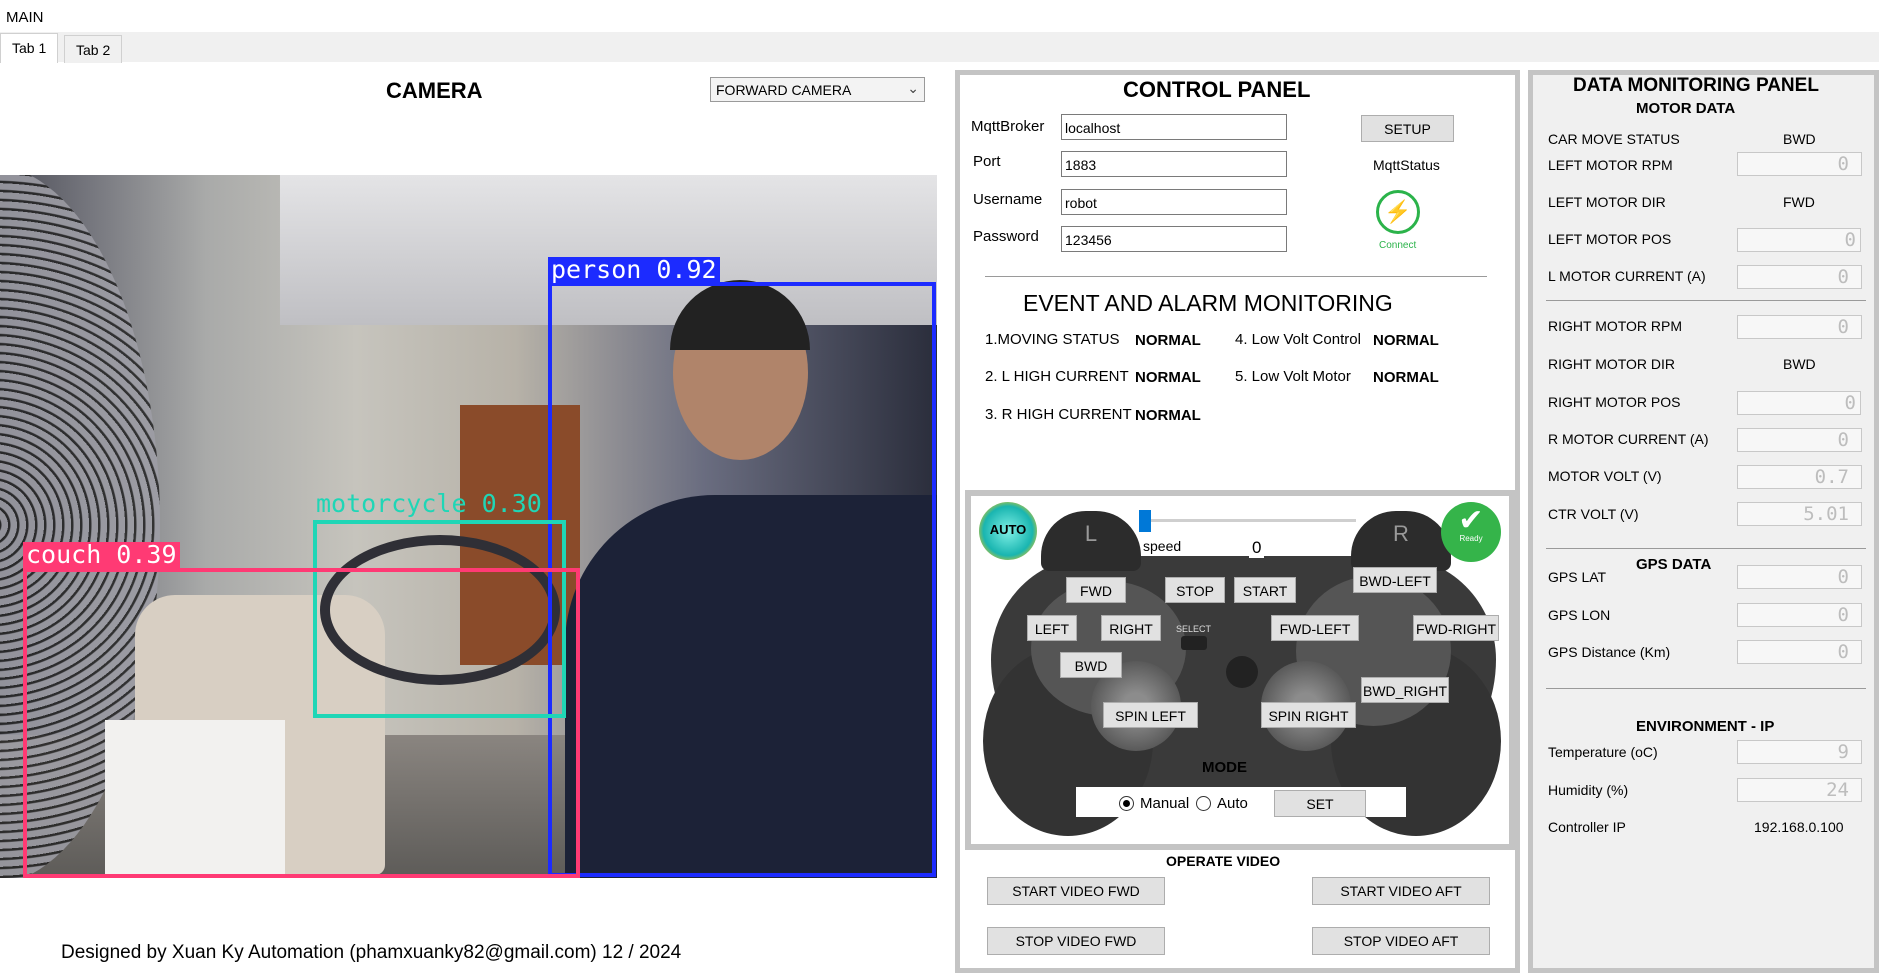 The width and height of the screenshot is (1879, 973). Describe the element at coordinates (1614, 139) in the screenshot. I see `car-move-status-label: CAR MOVE STATUS` at that location.